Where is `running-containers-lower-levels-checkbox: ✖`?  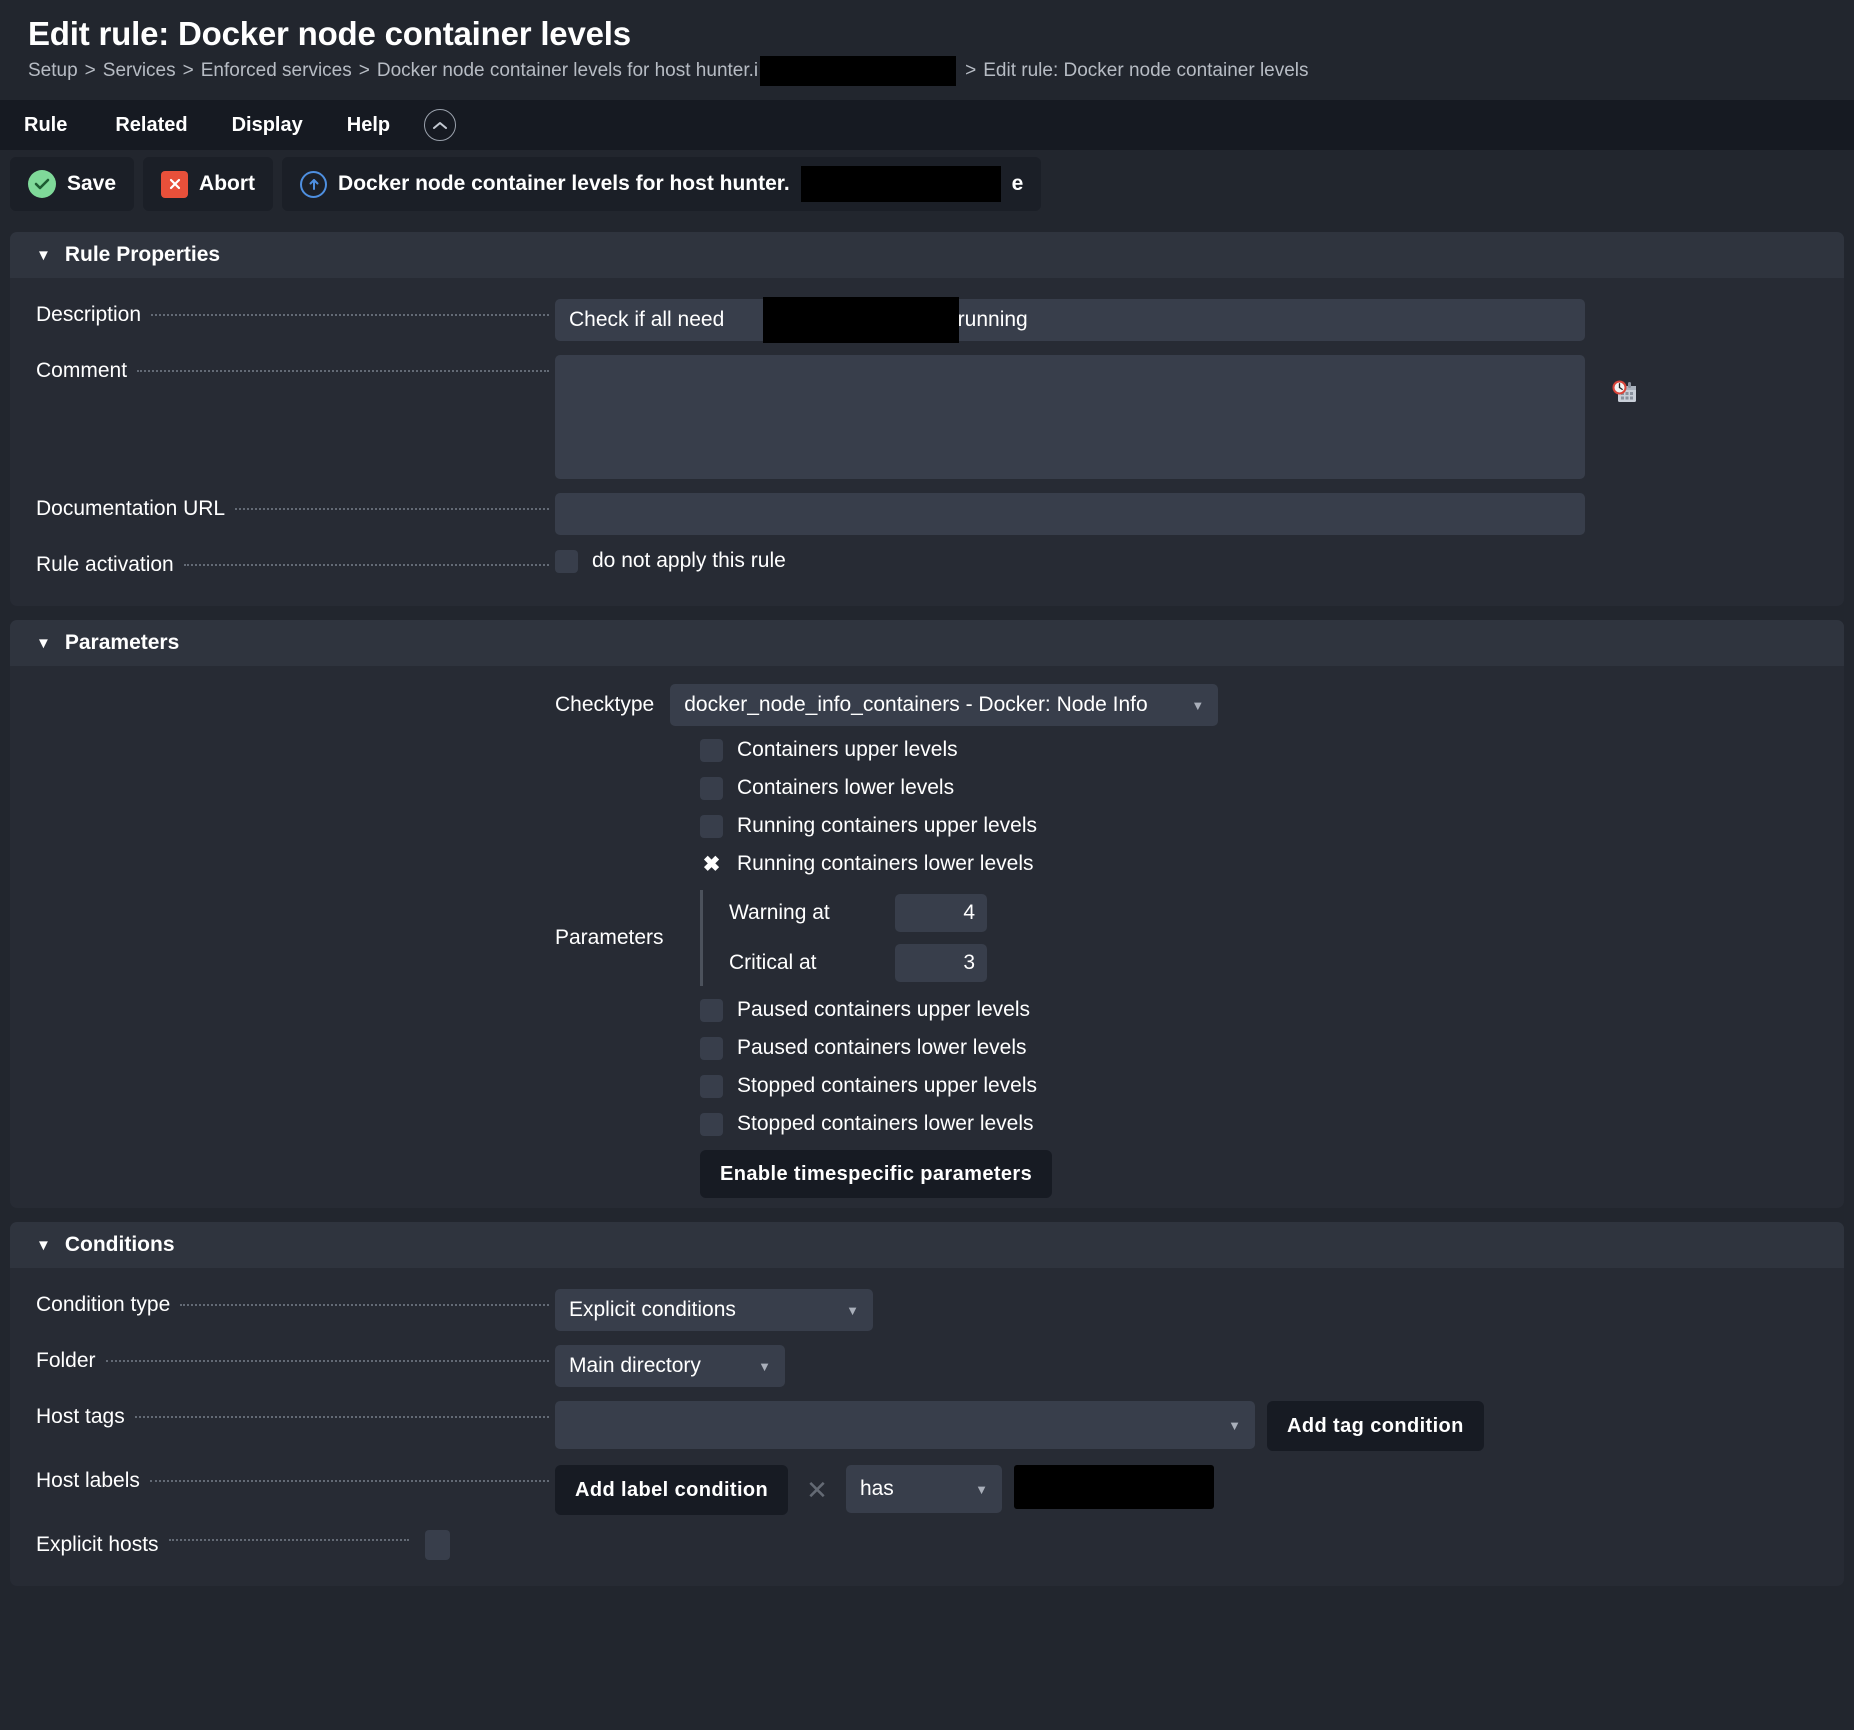 running-containers-lower-levels-checkbox: ✖ is located at coordinates (711, 864).